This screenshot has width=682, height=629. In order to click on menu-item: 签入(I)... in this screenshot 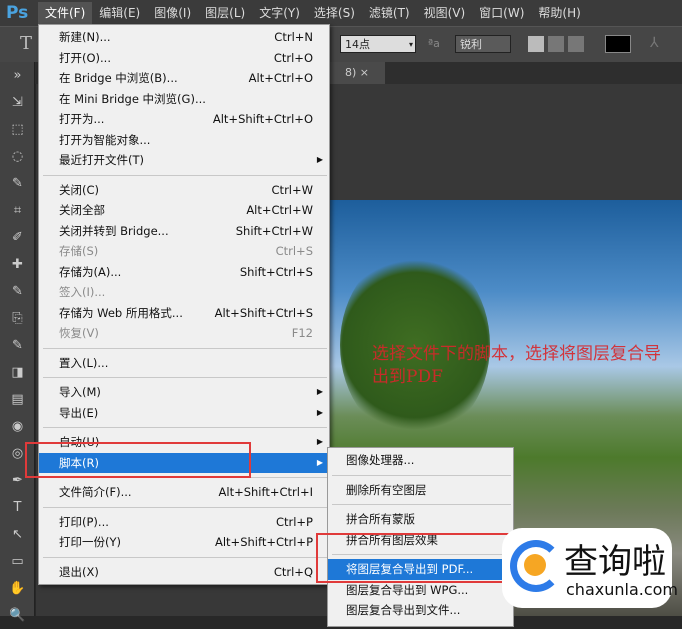, I will do `click(184, 292)`.